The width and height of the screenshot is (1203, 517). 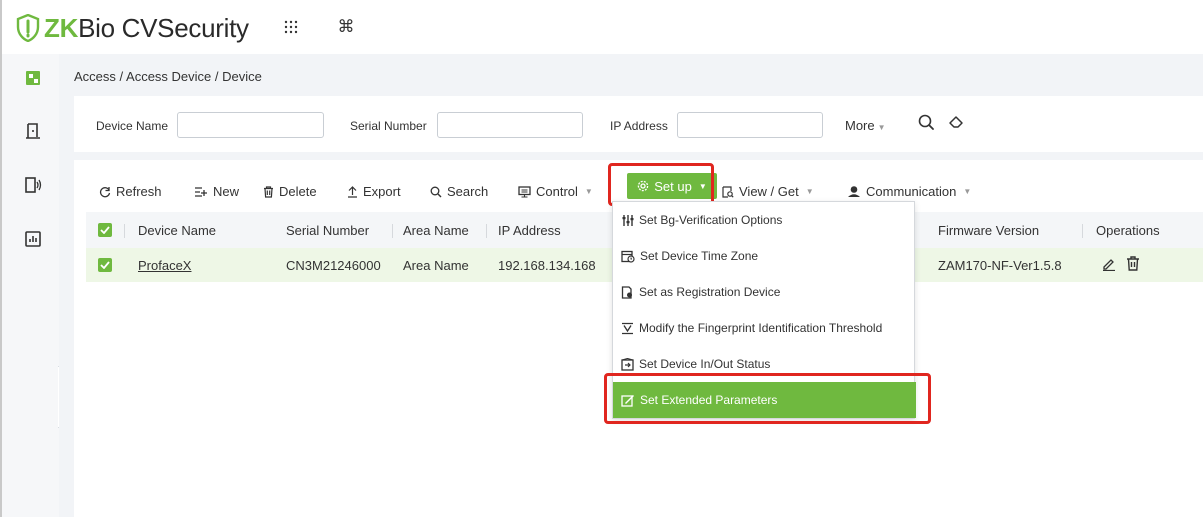 I want to click on menu-item-label: Set Device In/Out Status, so click(x=705, y=364).